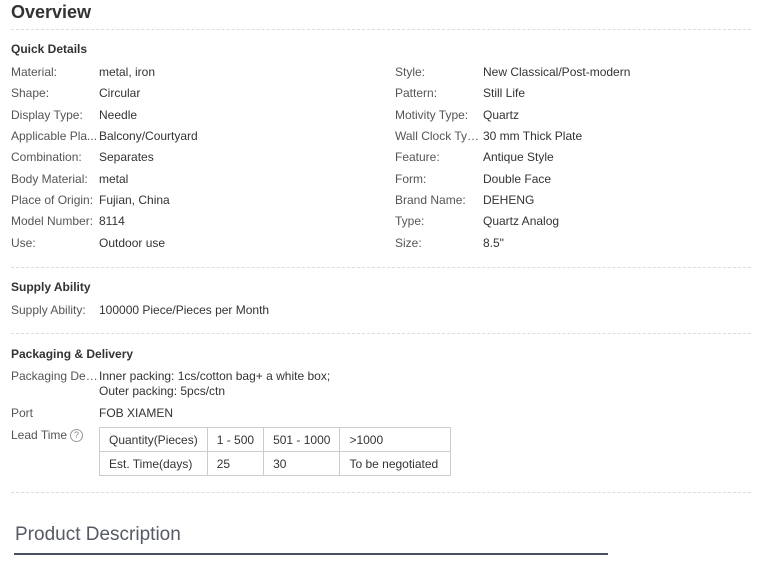  I want to click on detail-value: Antique Style, so click(518, 157).